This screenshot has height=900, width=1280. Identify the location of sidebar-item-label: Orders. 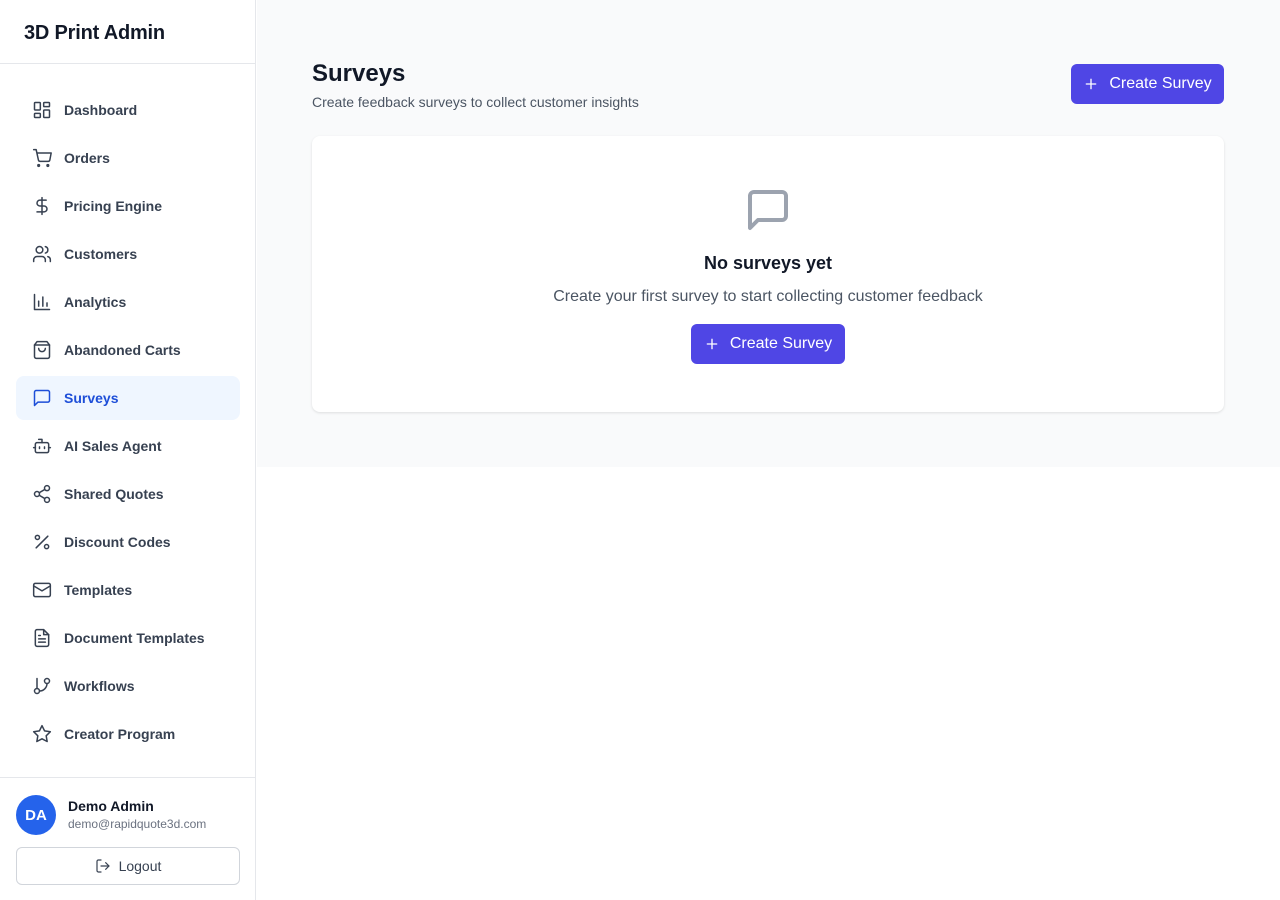
(87, 158).